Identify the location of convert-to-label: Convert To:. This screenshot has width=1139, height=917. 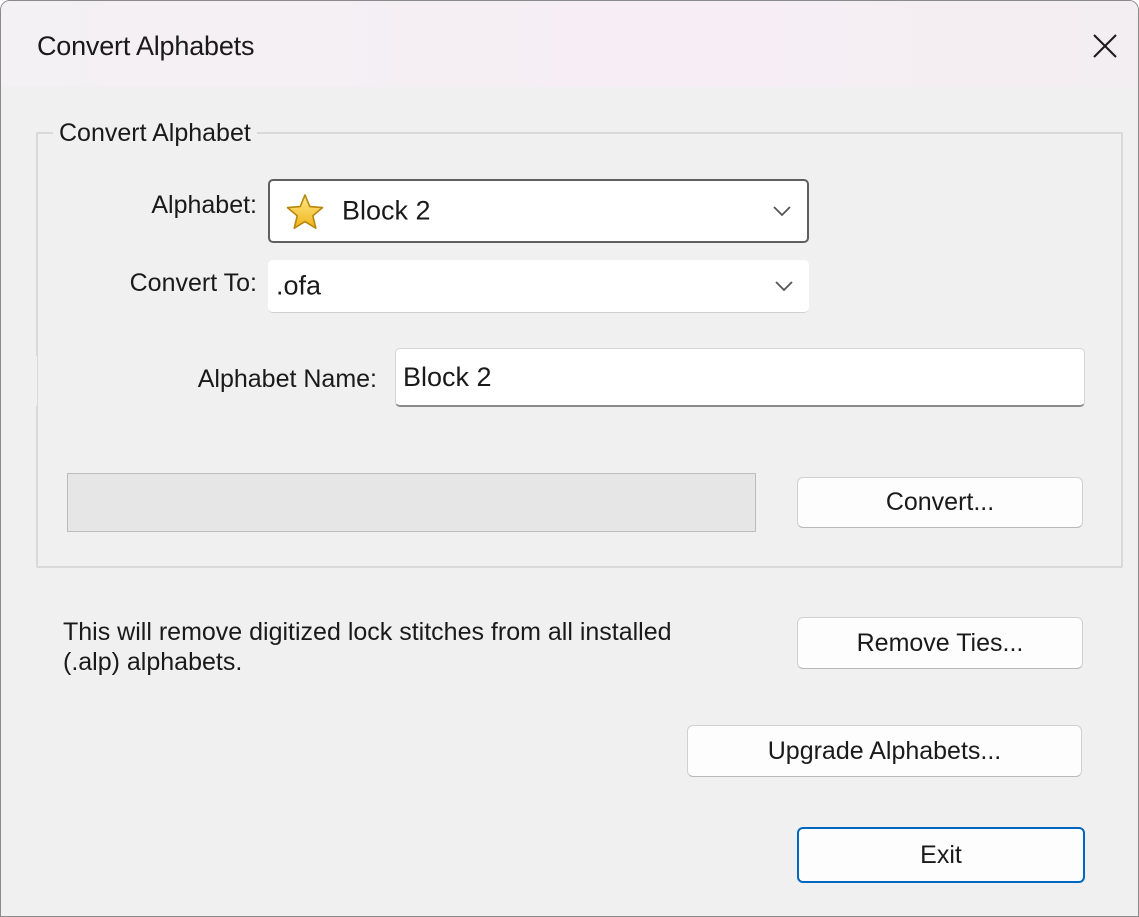
(193, 283).